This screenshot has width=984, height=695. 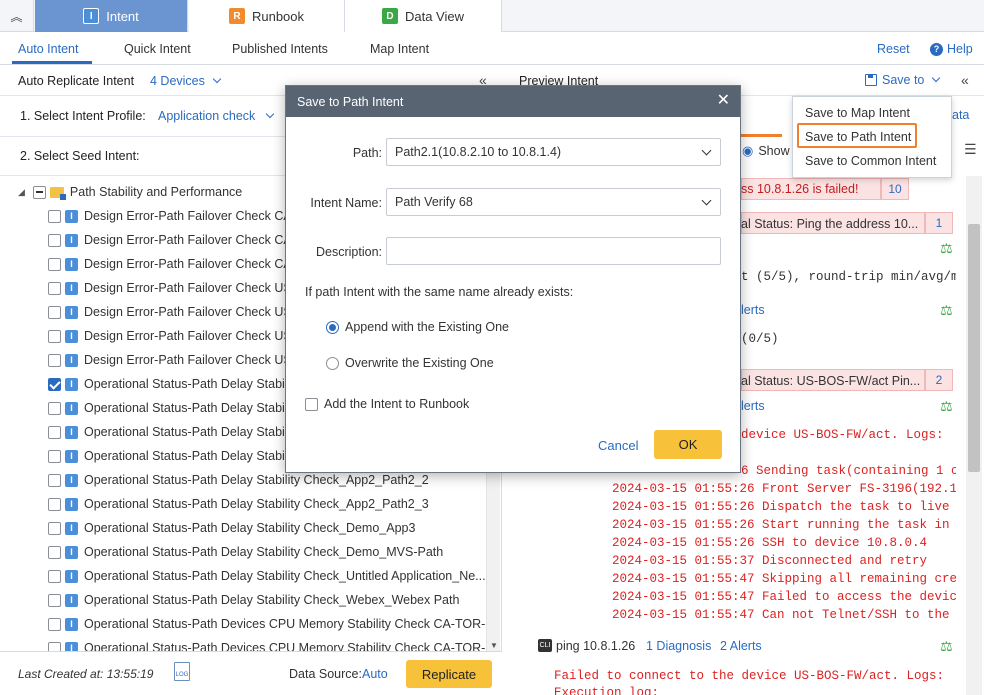 I want to click on subnav-map-intent: Map Intent, so click(x=399, y=49).